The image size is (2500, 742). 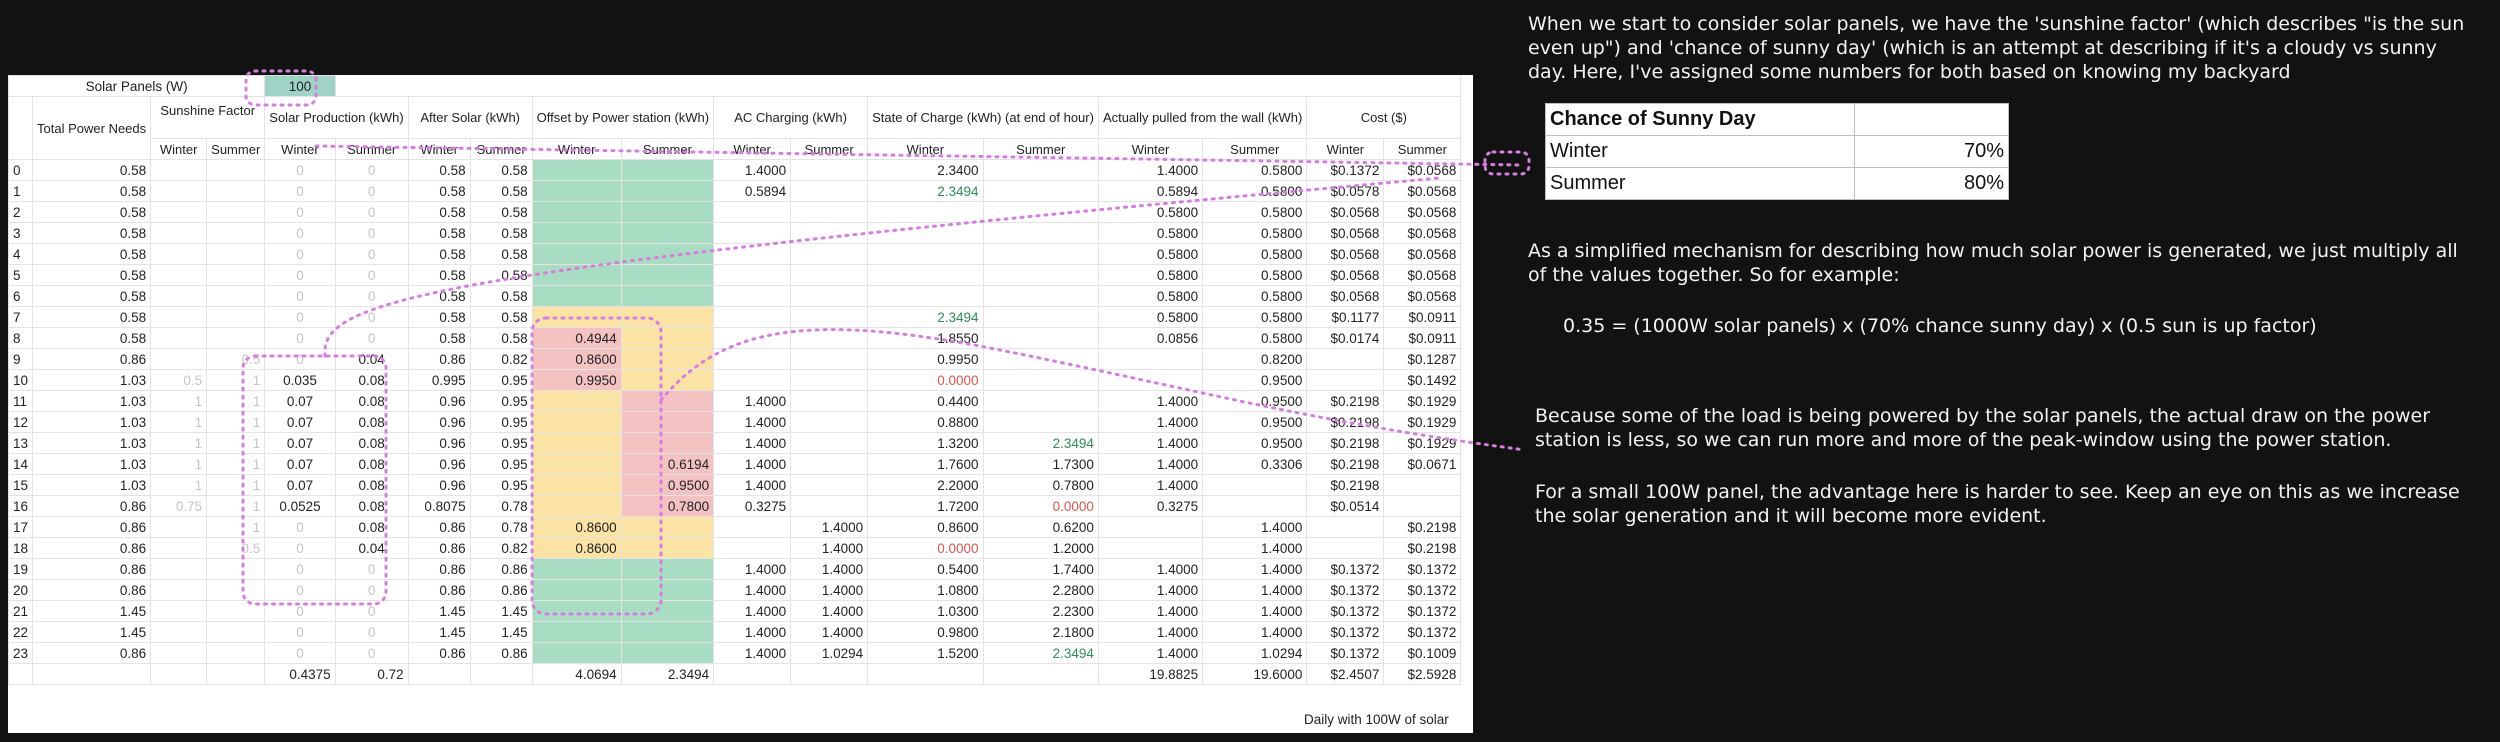 What do you see at coordinates (918, 155) in the screenshot?
I see `callout-line-sunny` at bounding box center [918, 155].